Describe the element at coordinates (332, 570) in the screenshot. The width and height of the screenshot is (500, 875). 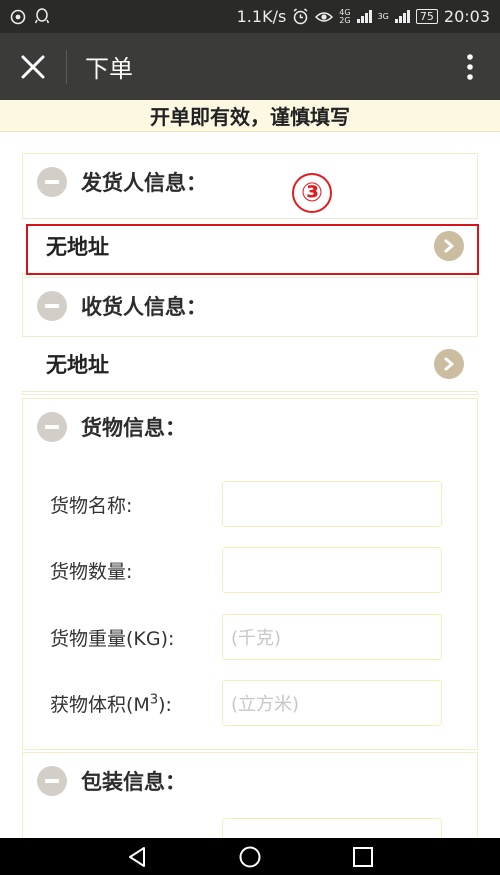
I see `goods-quantity-input` at that location.